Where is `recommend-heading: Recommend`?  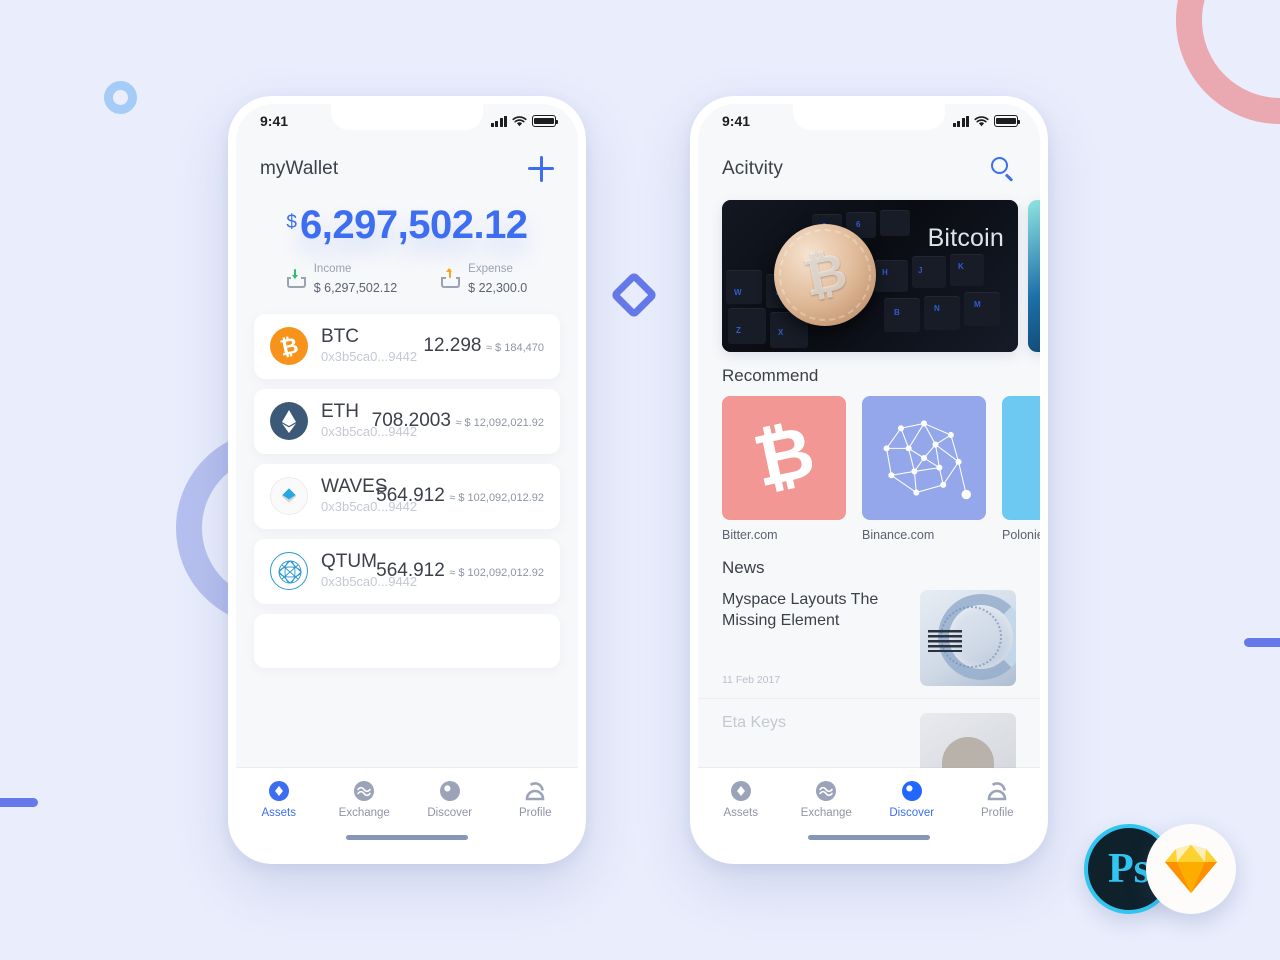 recommend-heading: Recommend is located at coordinates (770, 375).